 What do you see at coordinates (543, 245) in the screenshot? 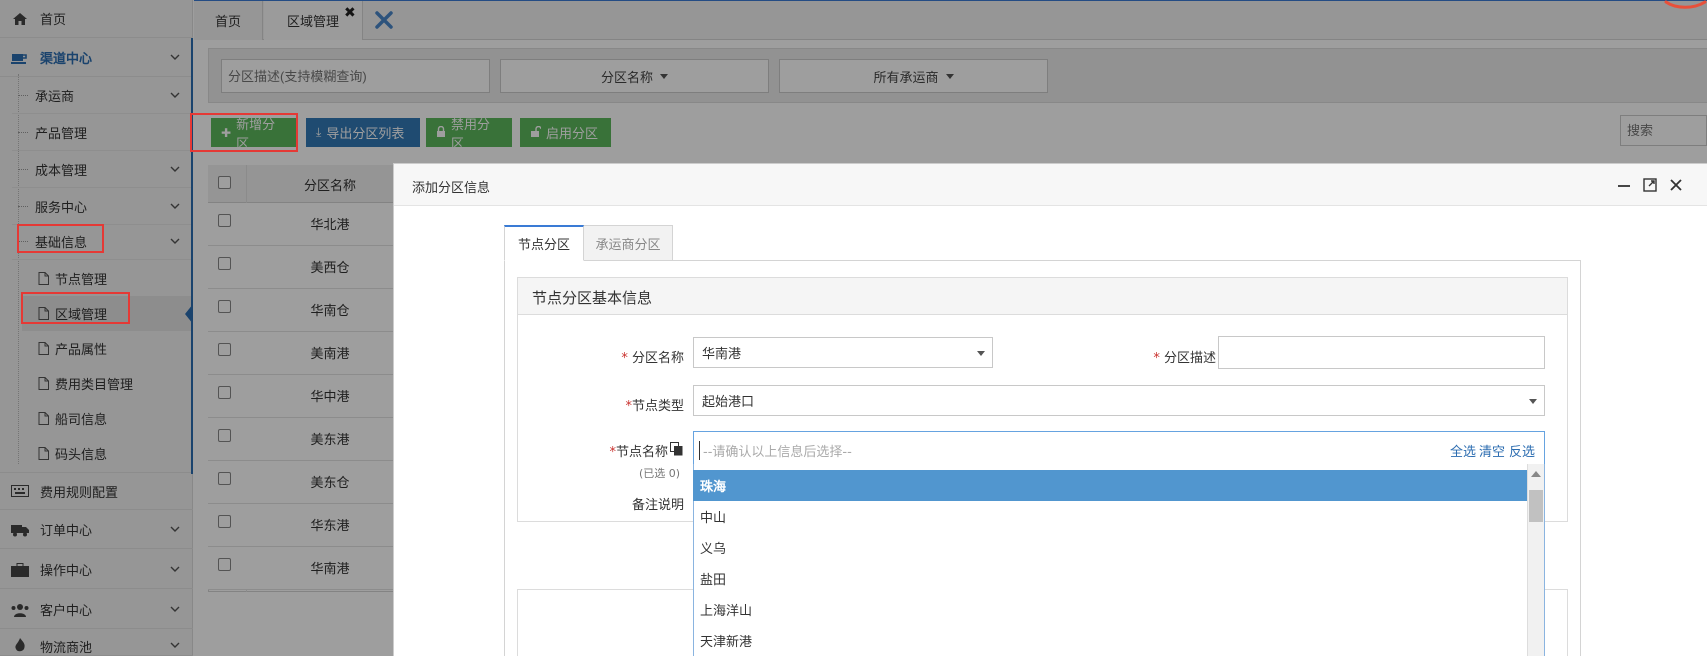
I see `tab-label: 节点分区` at bounding box center [543, 245].